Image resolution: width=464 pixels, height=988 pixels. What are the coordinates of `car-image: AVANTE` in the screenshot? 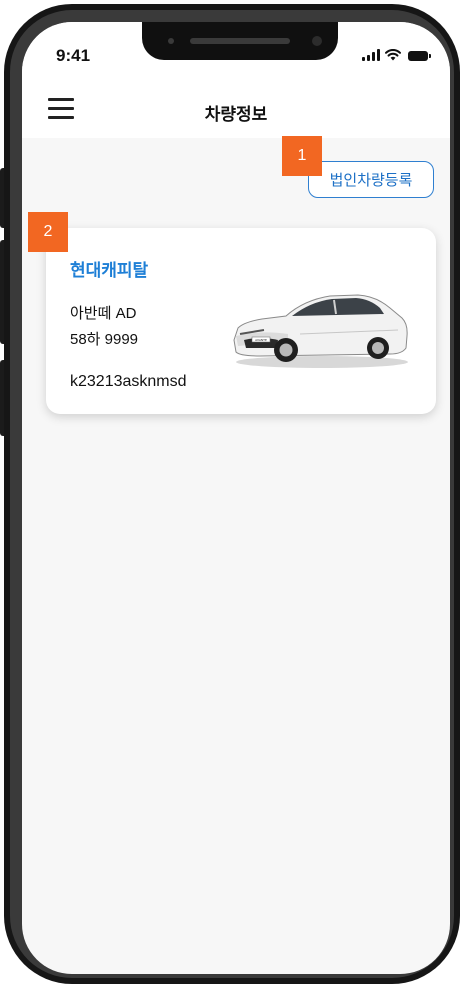 It's located at (320, 331).